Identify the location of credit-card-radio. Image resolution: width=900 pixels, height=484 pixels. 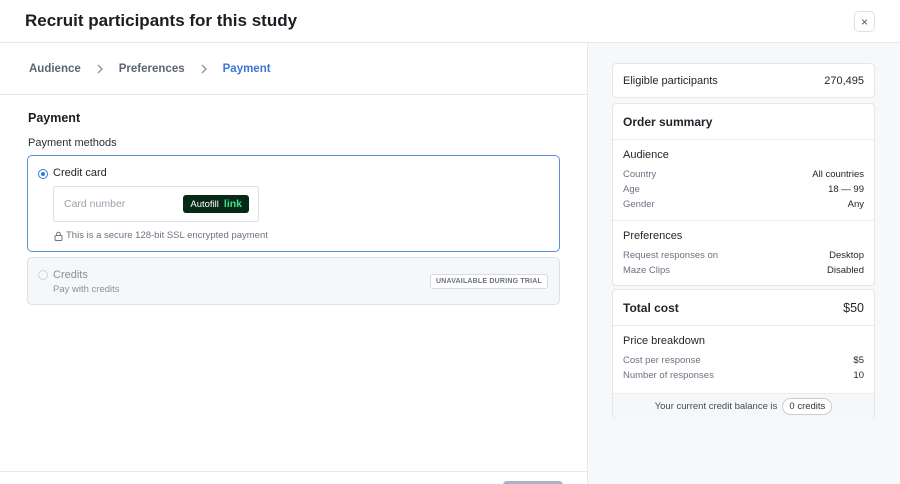
(43, 174).